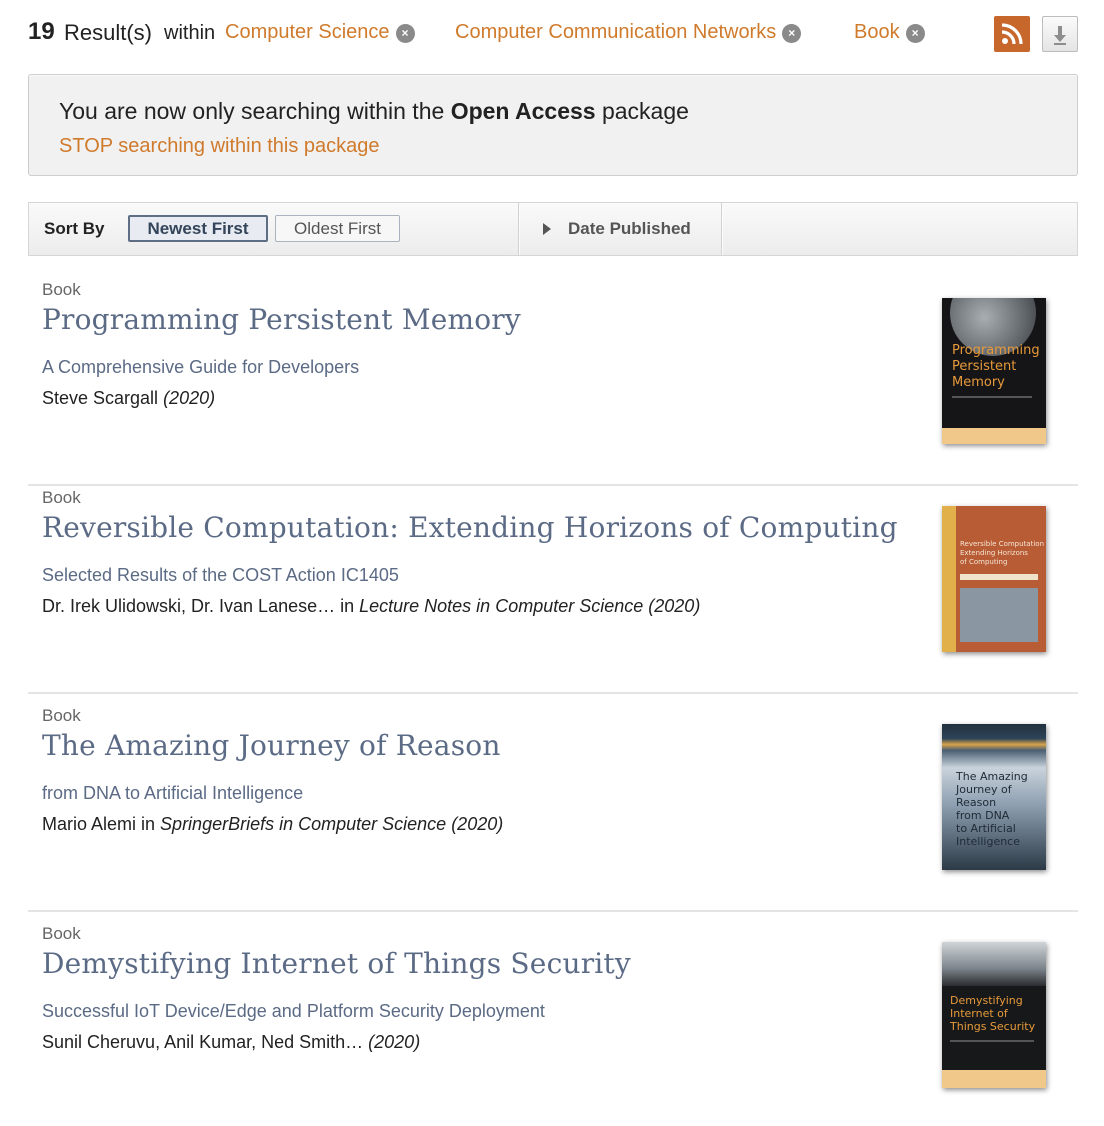 This screenshot has height=1126, width=1104. Describe the element at coordinates (999, 615) in the screenshot. I see `cover-illustration` at that location.